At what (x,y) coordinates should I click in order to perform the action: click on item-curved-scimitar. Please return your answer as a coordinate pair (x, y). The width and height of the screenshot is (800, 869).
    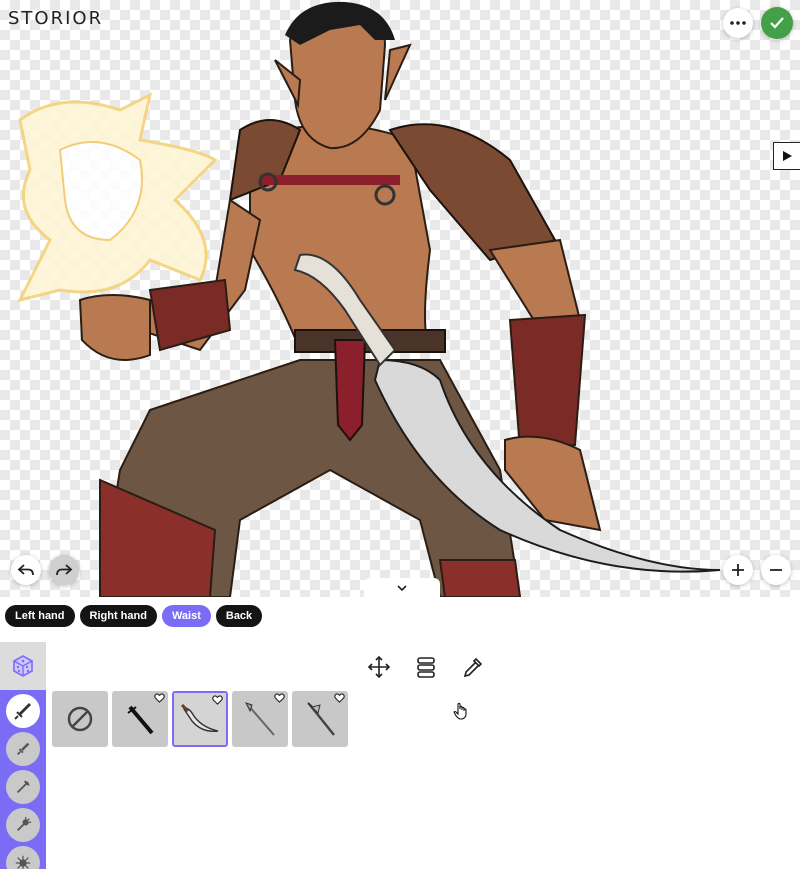
    Looking at the image, I should click on (200, 719).